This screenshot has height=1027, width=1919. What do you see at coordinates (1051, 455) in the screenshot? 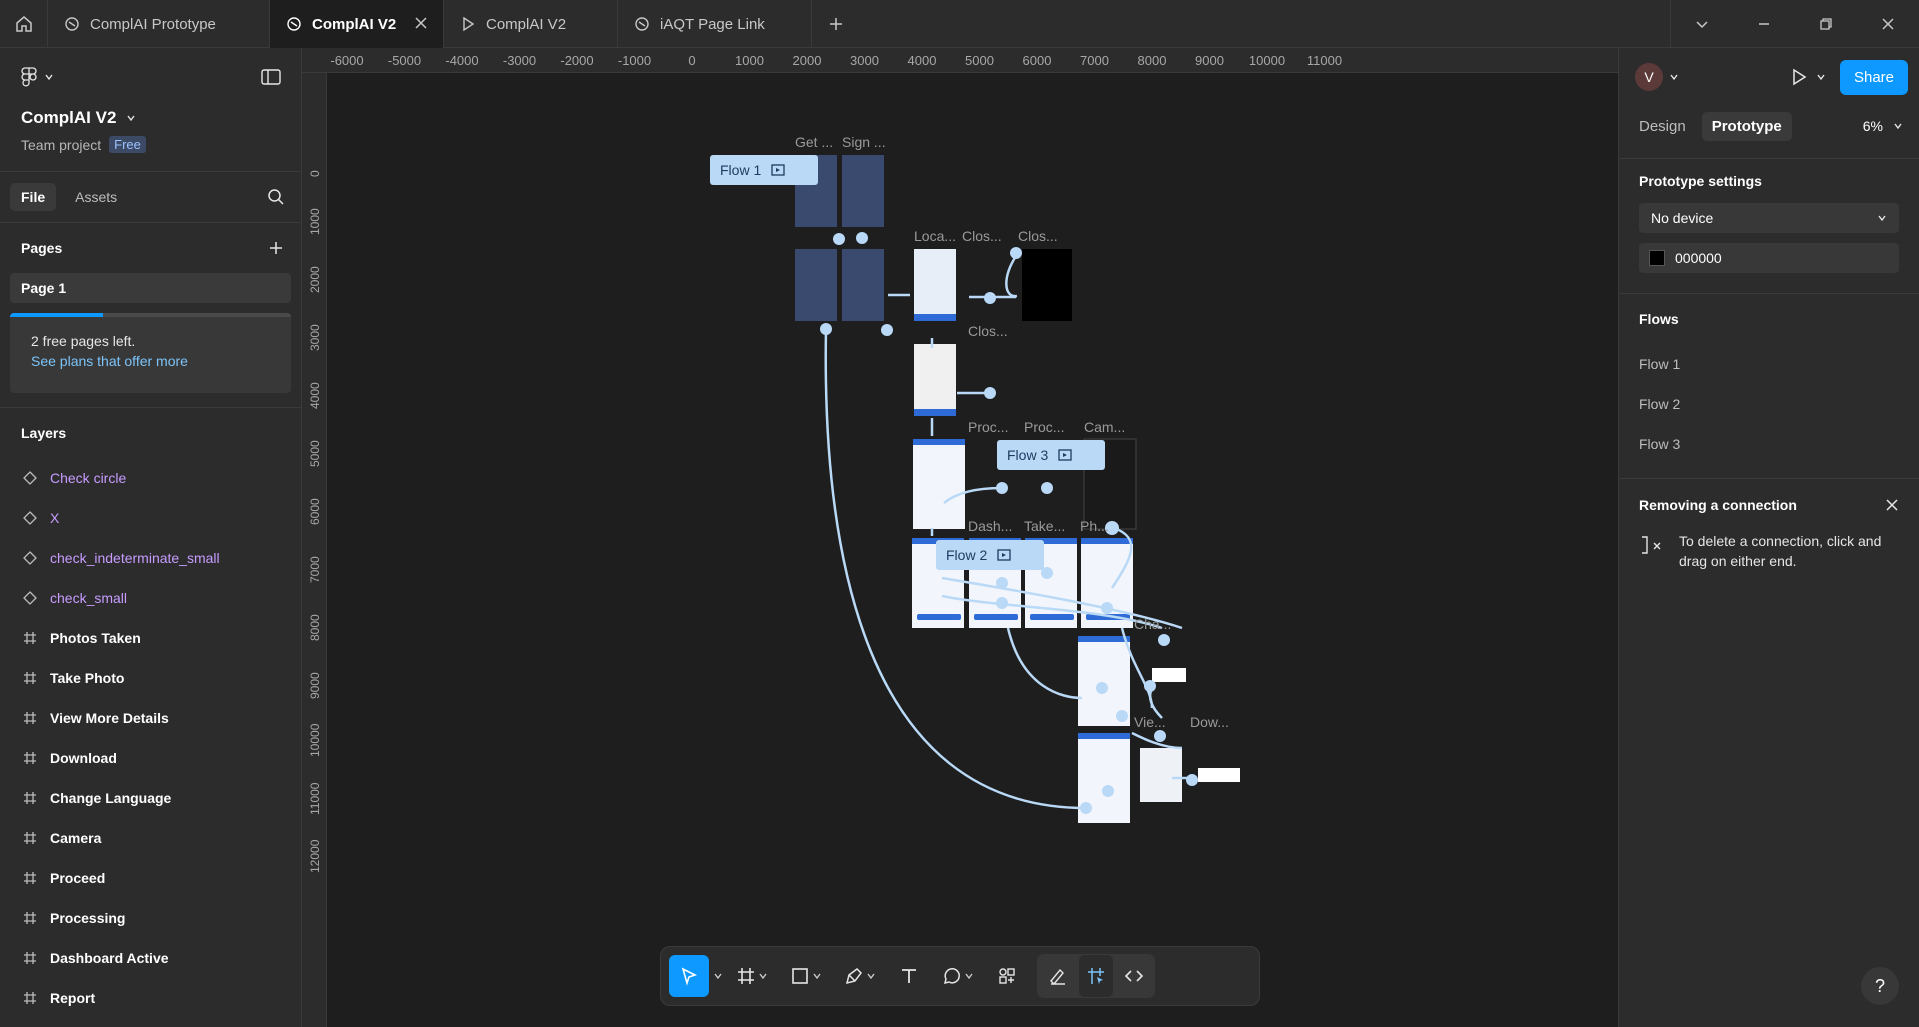
I see `flow-start-chip: Flow 3` at bounding box center [1051, 455].